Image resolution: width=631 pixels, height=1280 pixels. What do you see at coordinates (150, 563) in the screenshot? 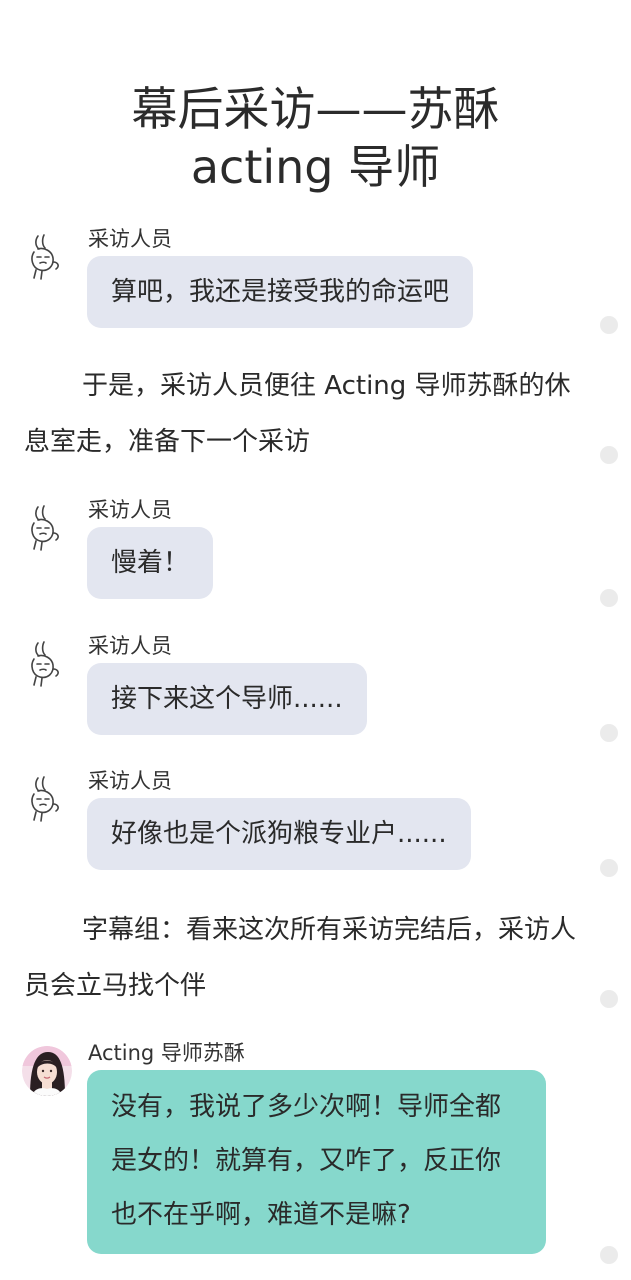
I see `message-bubble: 慢着！` at bounding box center [150, 563].